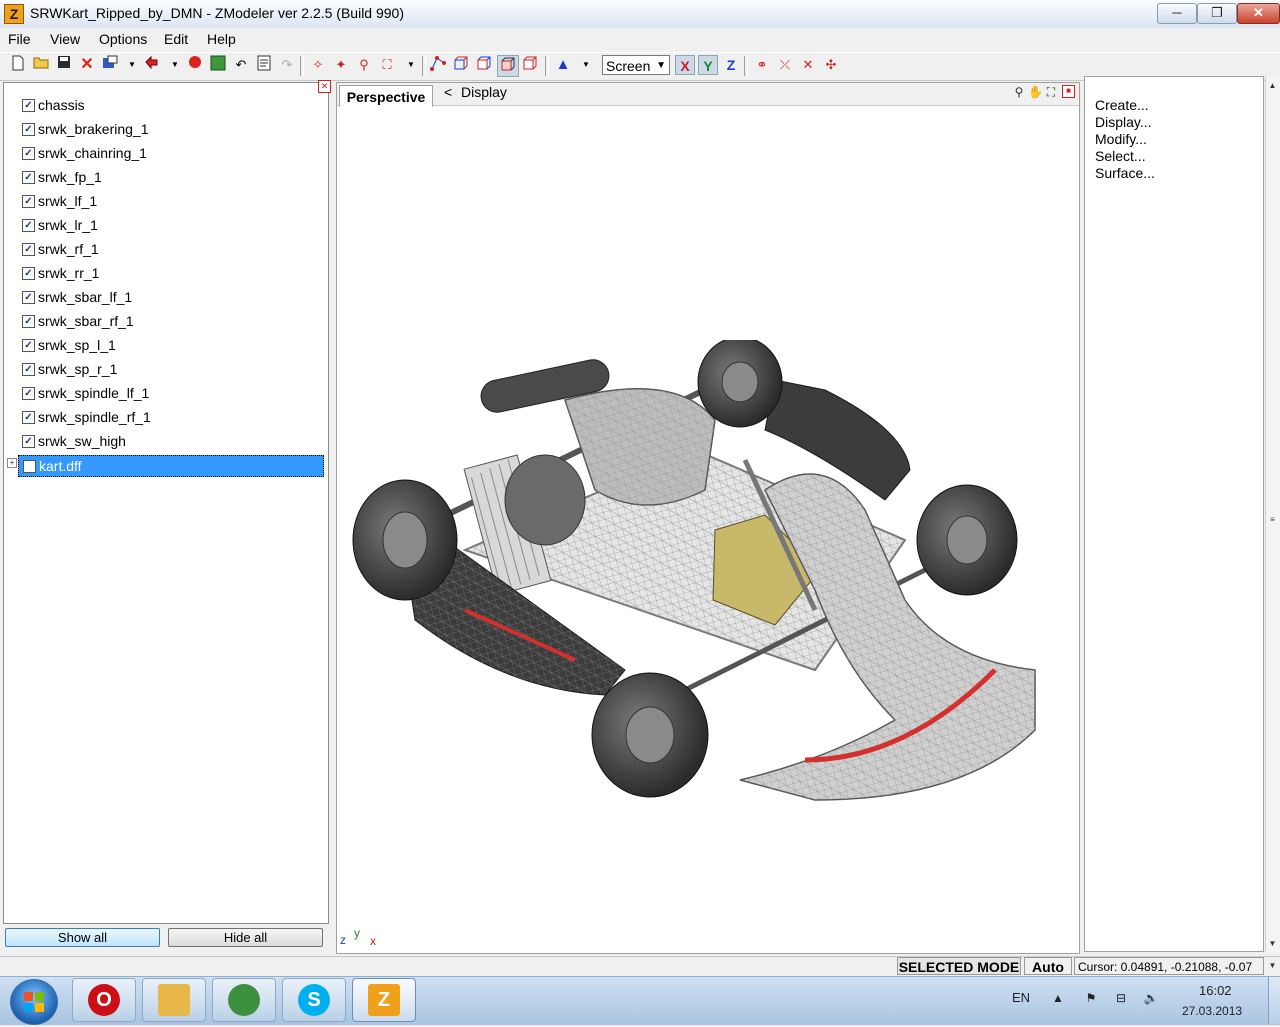 The width and height of the screenshot is (1280, 1027). What do you see at coordinates (171, 394) in the screenshot?
I see `tree-item: ✓ srwk_spindle_lf_1` at bounding box center [171, 394].